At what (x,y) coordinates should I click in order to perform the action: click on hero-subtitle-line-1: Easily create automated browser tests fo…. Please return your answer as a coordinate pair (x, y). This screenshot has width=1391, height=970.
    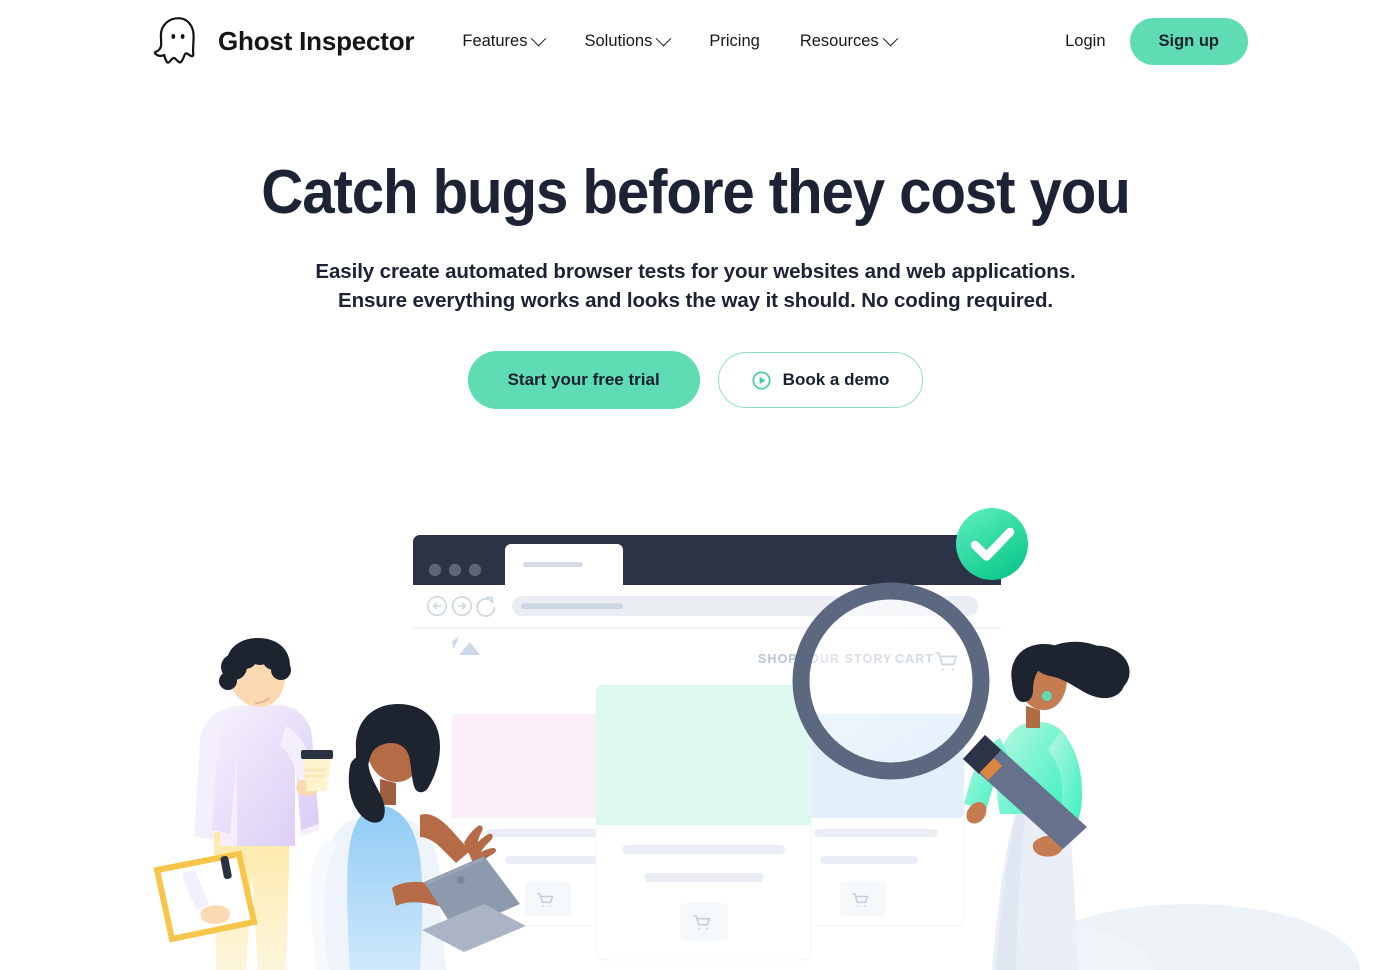
    Looking at the image, I should click on (695, 271).